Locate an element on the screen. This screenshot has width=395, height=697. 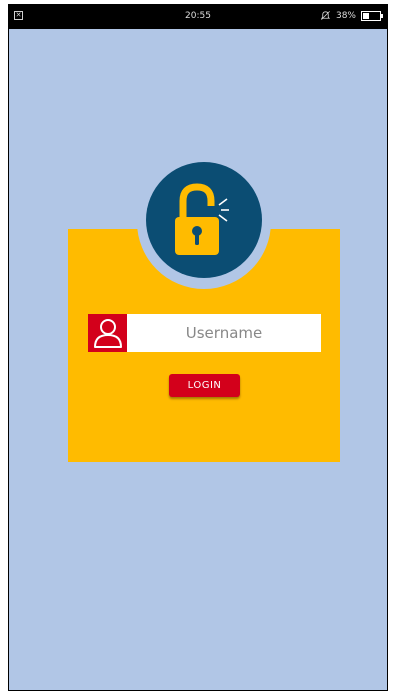
battery-percent: 38% is located at coordinates (345, 15).